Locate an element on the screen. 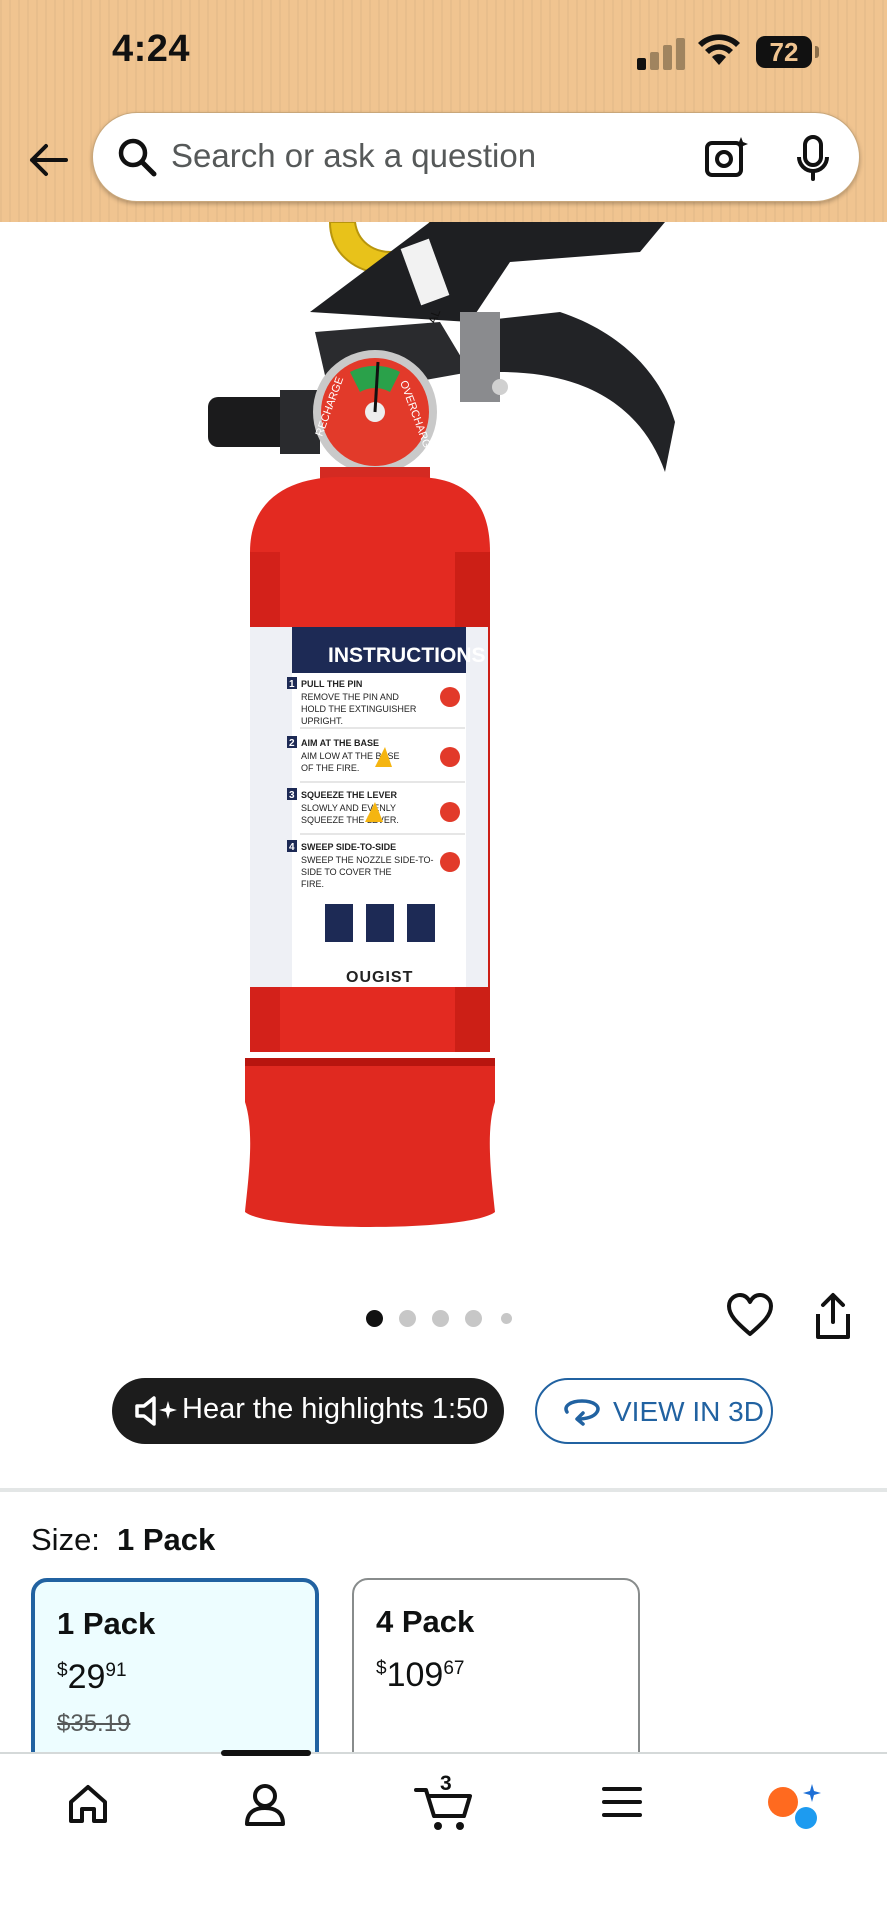 Image resolution: width=887 pixels, height=1922 pixels. step-2-title: AIM AT THE BASE is located at coordinates (340, 743).